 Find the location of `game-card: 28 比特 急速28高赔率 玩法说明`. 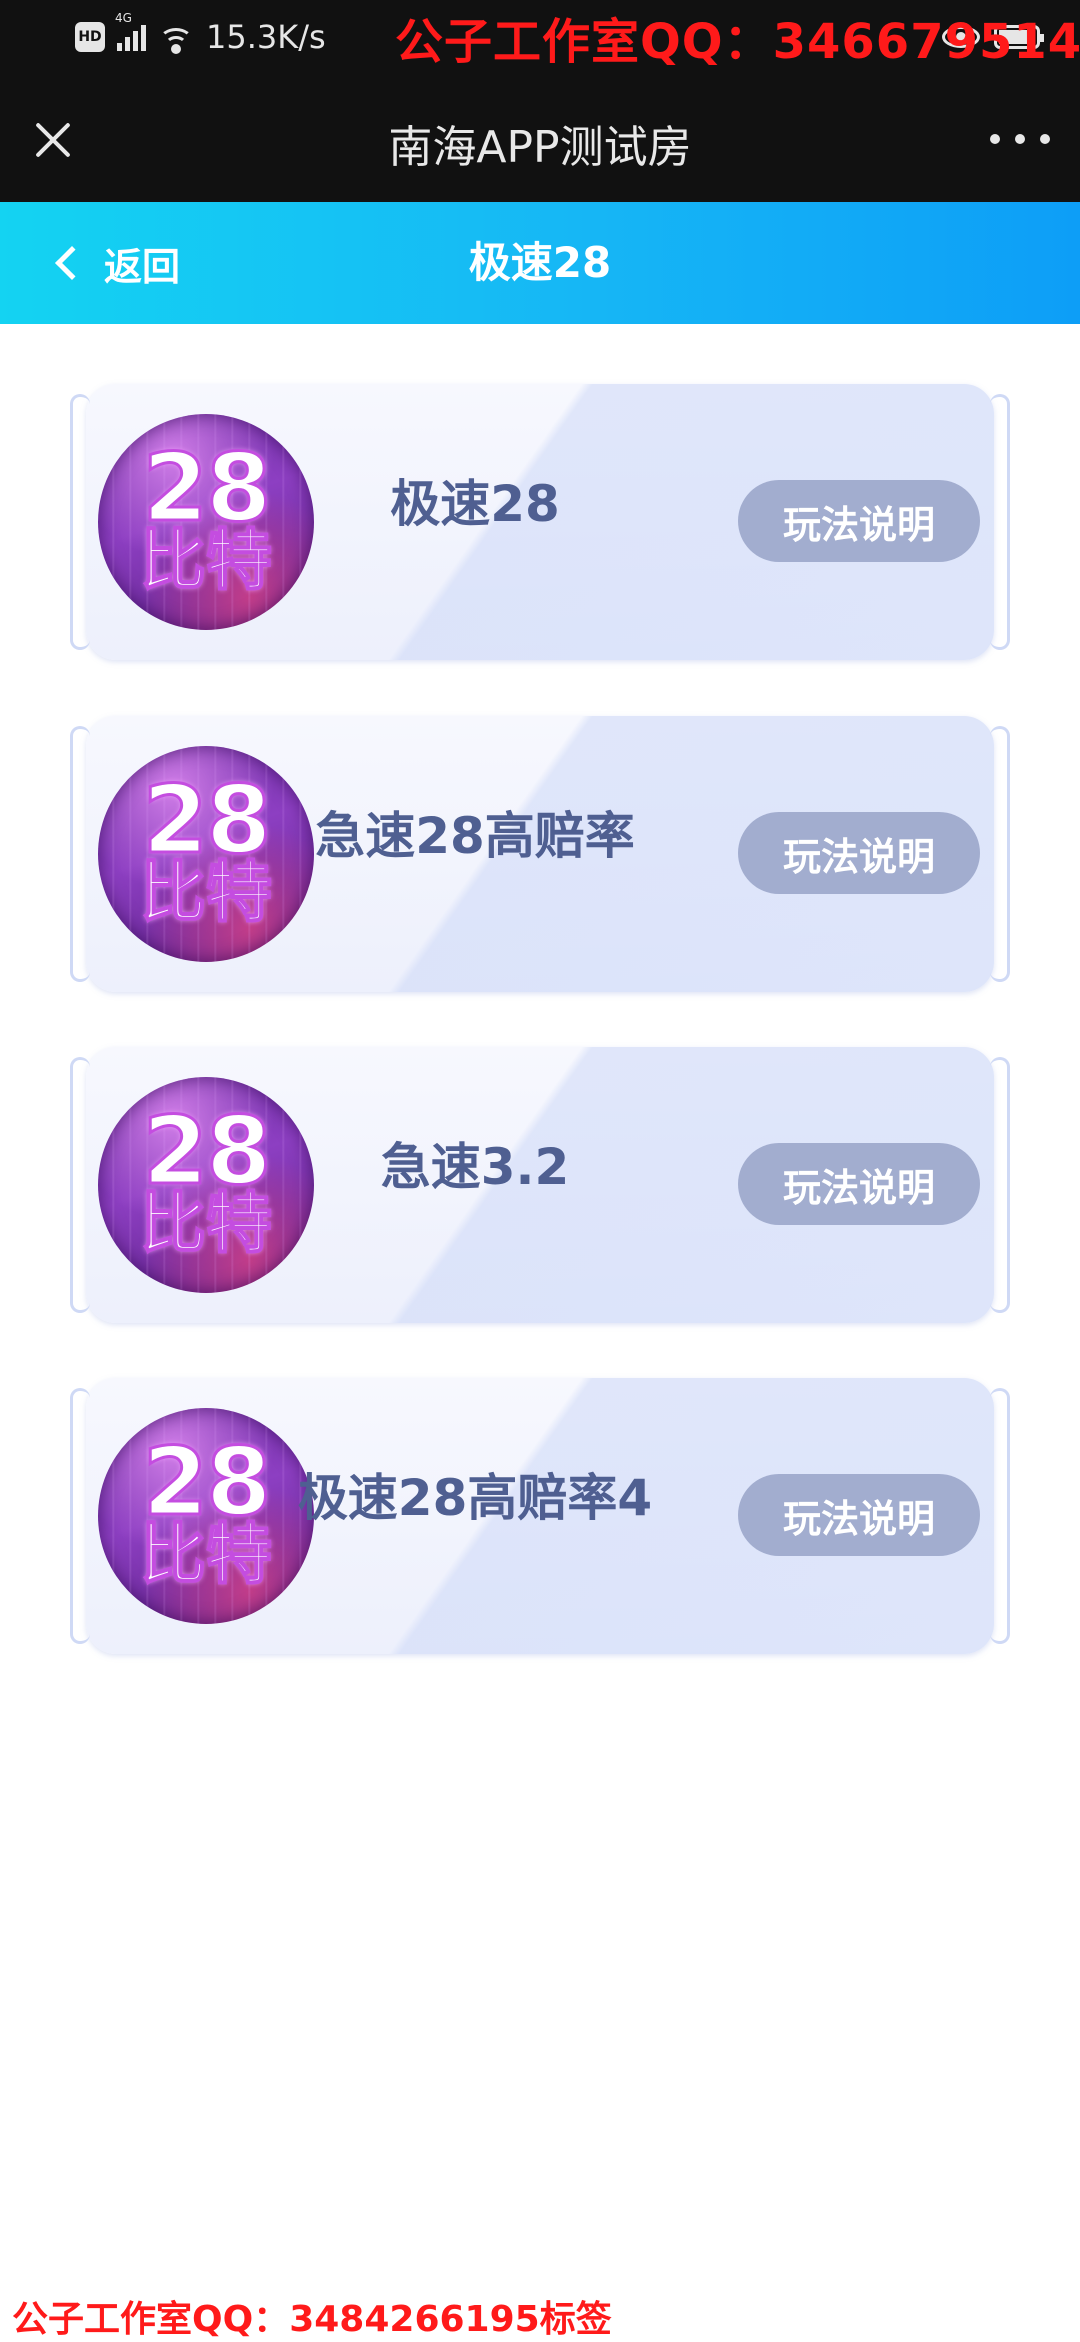

game-card: 28 比特 急速28高赔率 玩法说明 is located at coordinates (540, 854).